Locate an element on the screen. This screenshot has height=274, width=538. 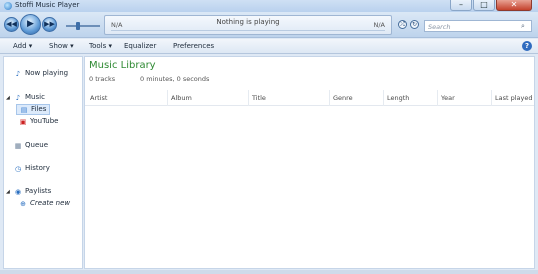
help-icon: ? is located at coordinates (527, 46).